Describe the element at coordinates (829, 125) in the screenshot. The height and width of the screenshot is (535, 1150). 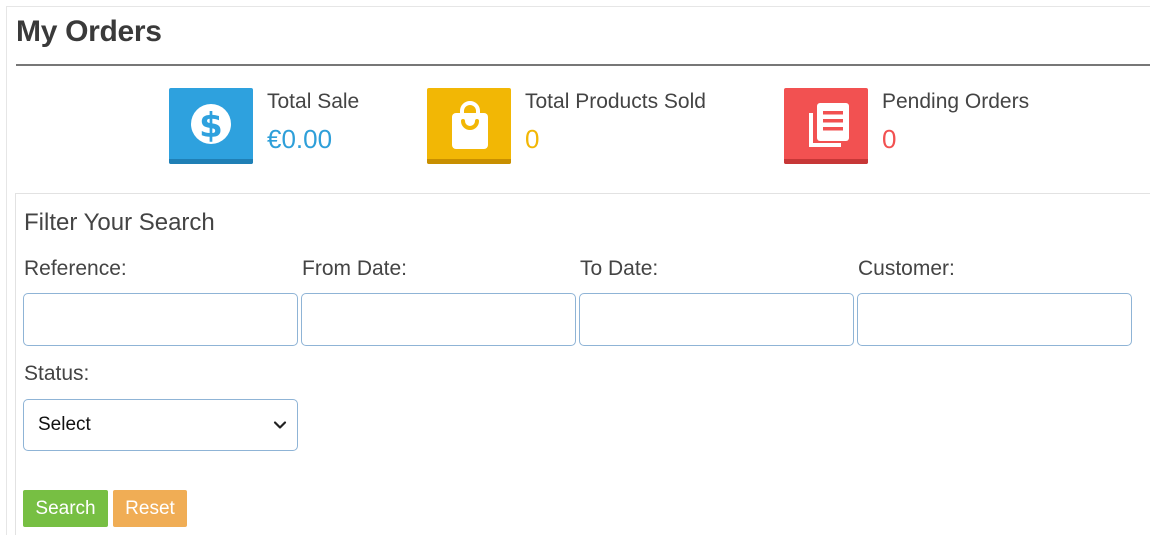
I see `orders-list-icon` at that location.